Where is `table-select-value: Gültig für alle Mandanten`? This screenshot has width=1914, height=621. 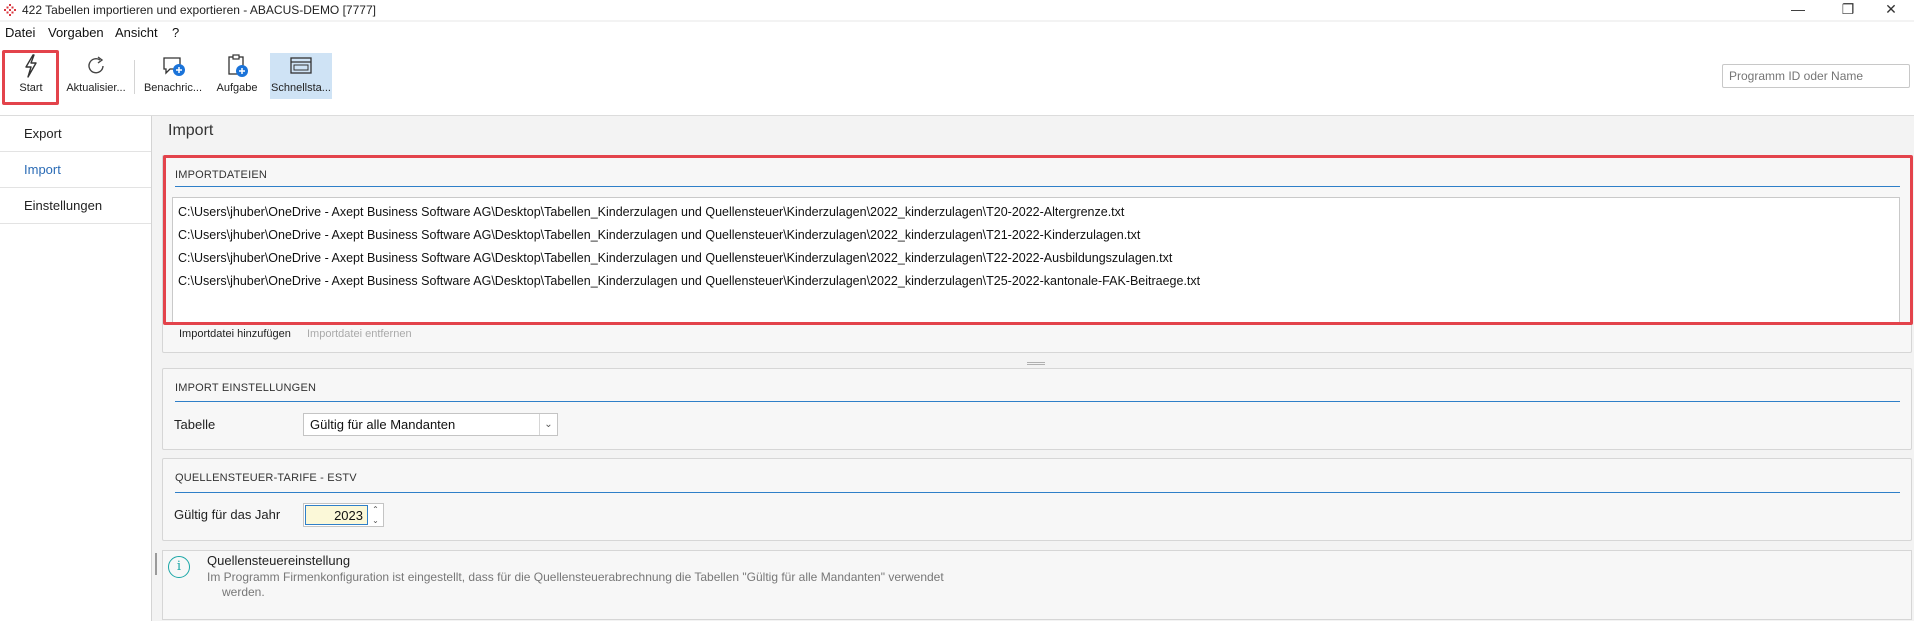 table-select-value: Gültig für alle Mandanten is located at coordinates (383, 424).